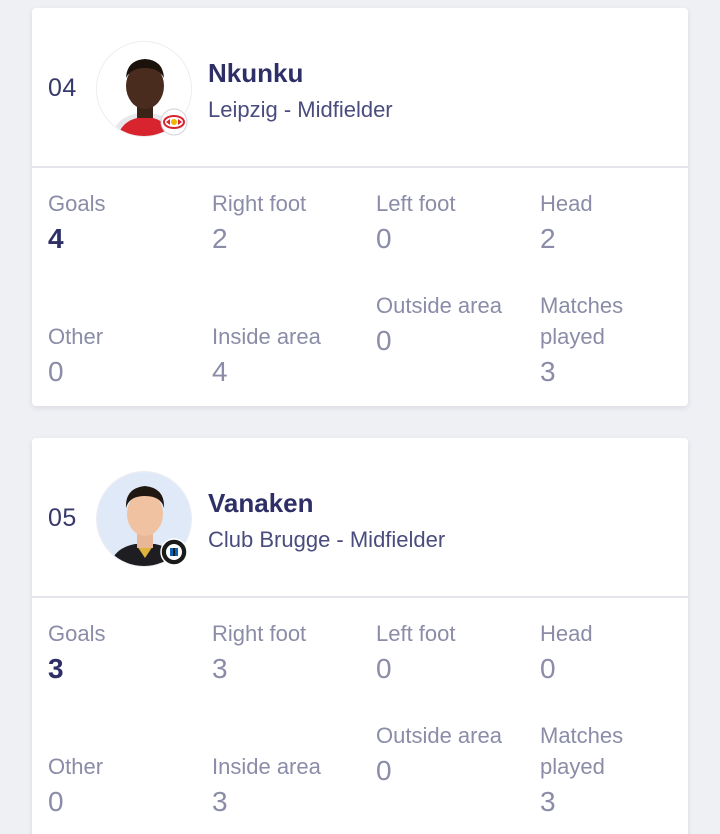 Image resolution: width=720 pixels, height=834 pixels. I want to click on player-rank: 05, so click(62, 518).